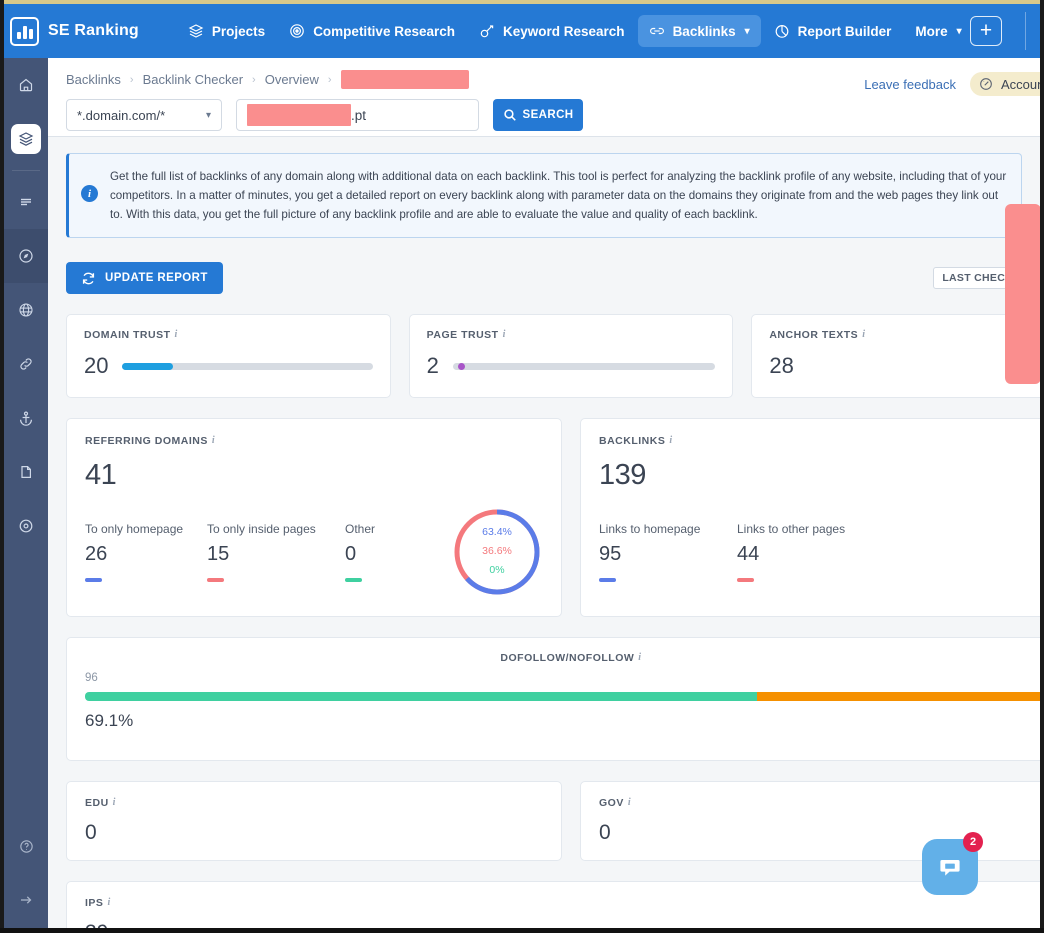  I want to click on bar-chart-logo-icon, so click(24, 31).